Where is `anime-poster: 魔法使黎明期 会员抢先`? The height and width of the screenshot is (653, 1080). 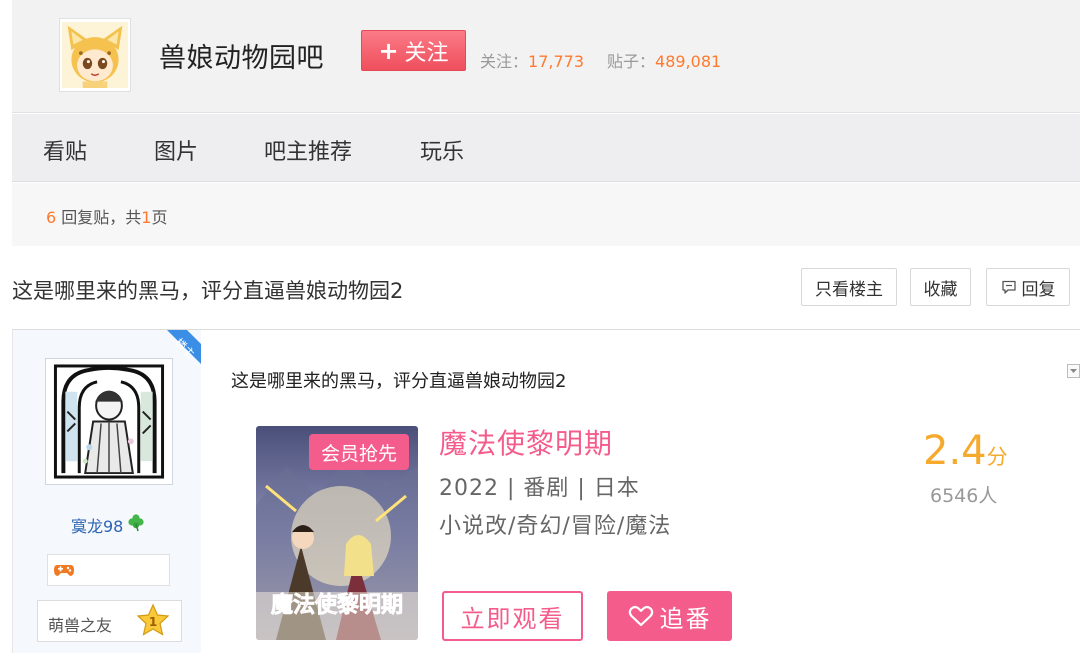
anime-poster: 魔法使黎明期 会员抢先 is located at coordinates (337, 533).